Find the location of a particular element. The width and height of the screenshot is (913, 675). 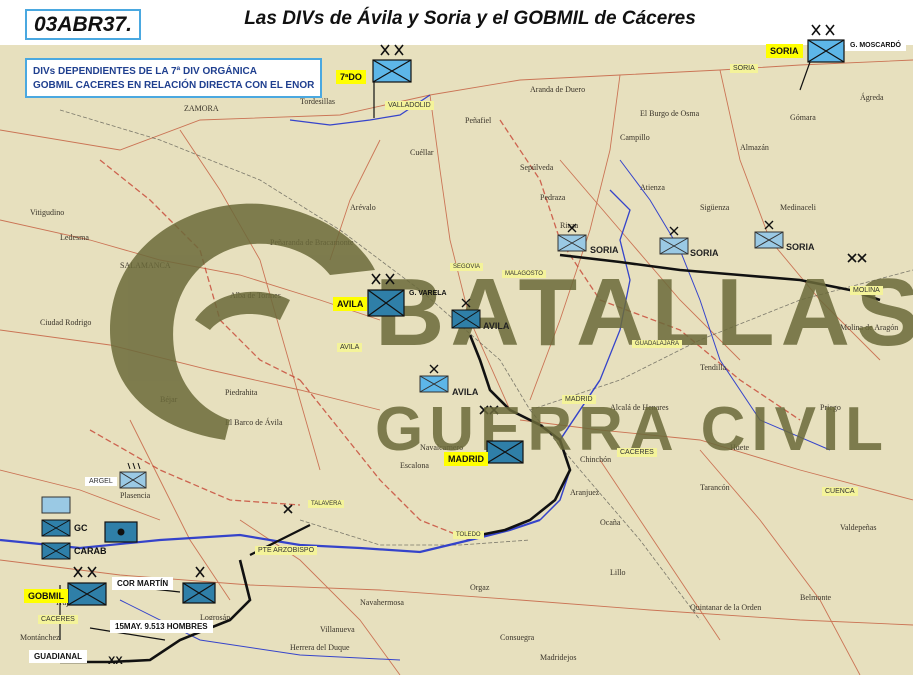

date-label: 03ABR37. is located at coordinates (83, 24).